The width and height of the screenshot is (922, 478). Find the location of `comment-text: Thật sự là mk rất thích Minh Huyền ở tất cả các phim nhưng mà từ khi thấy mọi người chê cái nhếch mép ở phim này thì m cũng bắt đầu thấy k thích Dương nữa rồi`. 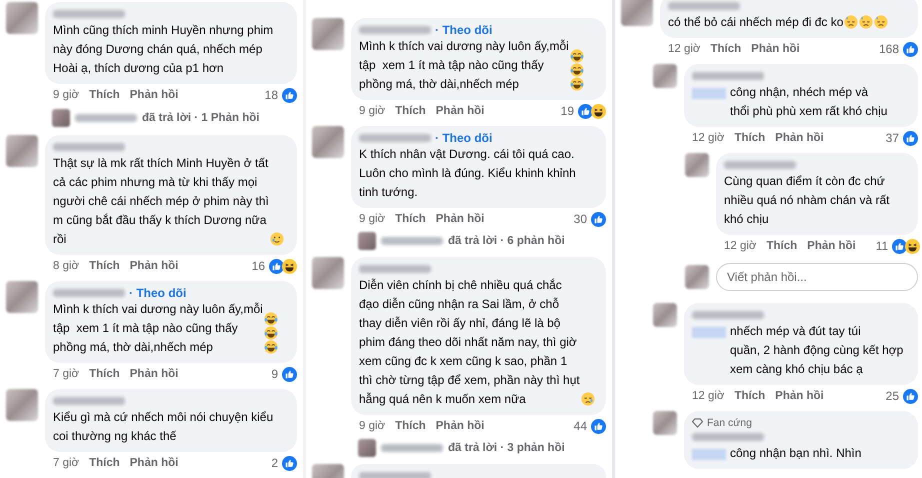

comment-text: Thật sự là mk rất thích Minh Huyền ở tất cả các phim nhưng mà từ khi thấy mọi người chê cái nhếch mép ở phim này thì m cũng bắt đầu thấy k thích Dương nữa rồi is located at coordinates (161, 201).